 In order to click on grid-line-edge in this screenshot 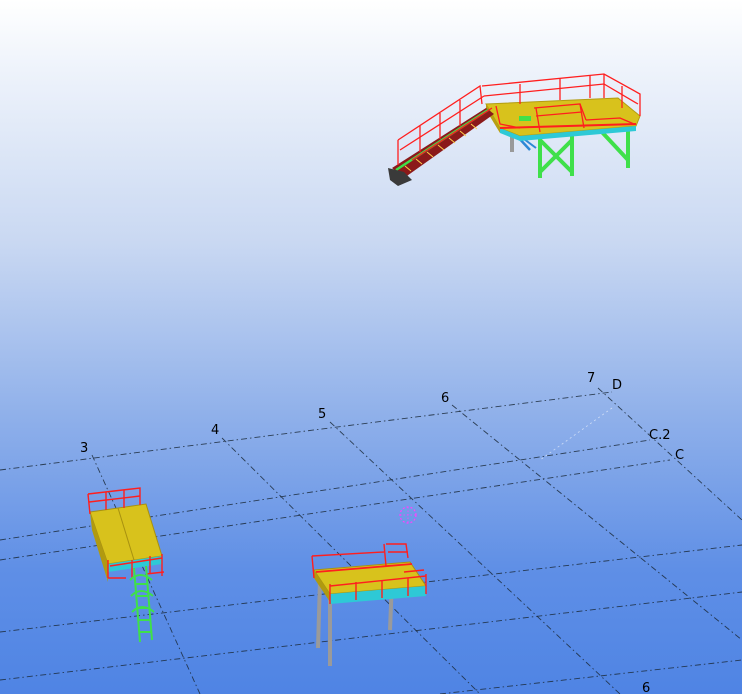, I will do `click(590, 676)`.